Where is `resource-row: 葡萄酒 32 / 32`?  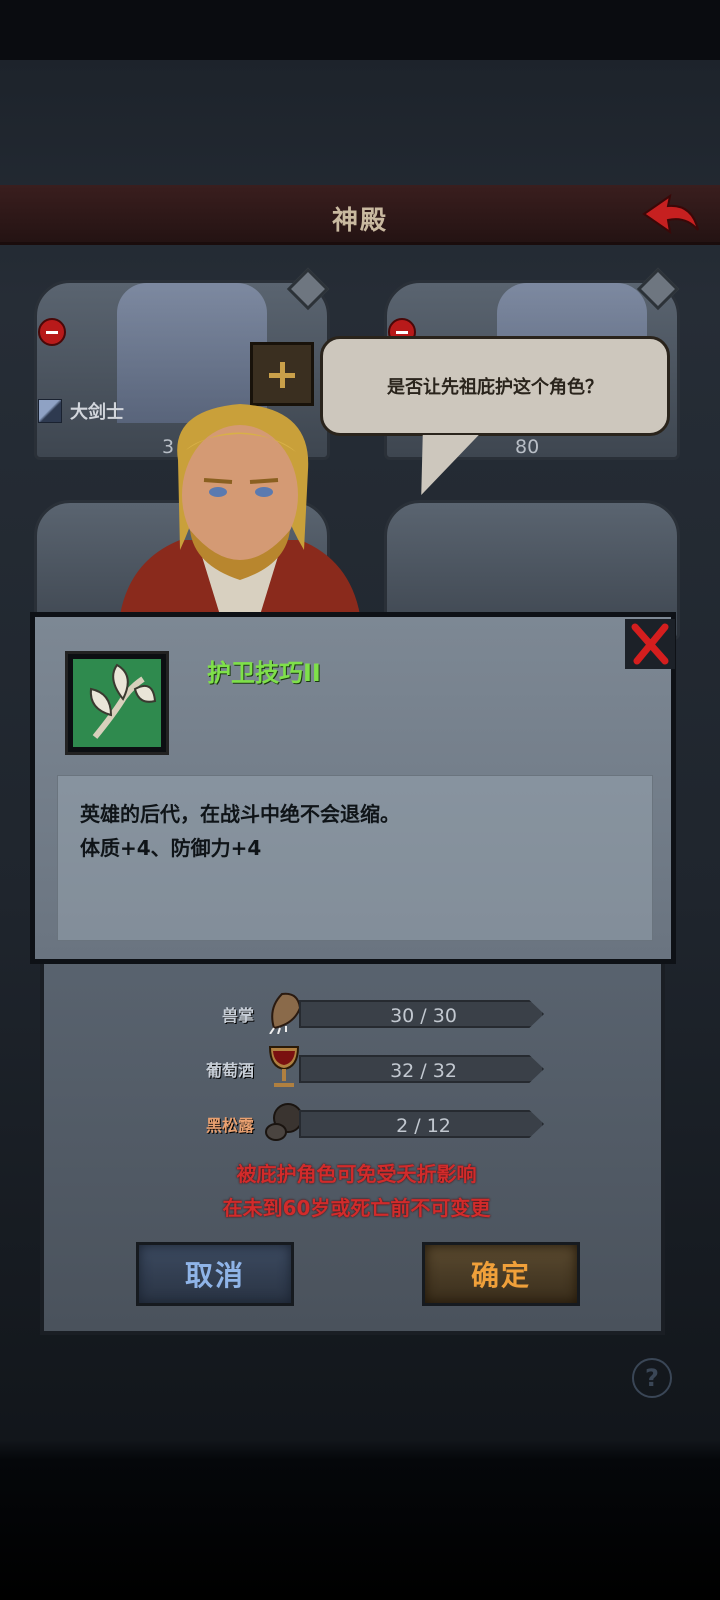
resource-row: 葡萄酒 32 / 32 is located at coordinates (356, 1068).